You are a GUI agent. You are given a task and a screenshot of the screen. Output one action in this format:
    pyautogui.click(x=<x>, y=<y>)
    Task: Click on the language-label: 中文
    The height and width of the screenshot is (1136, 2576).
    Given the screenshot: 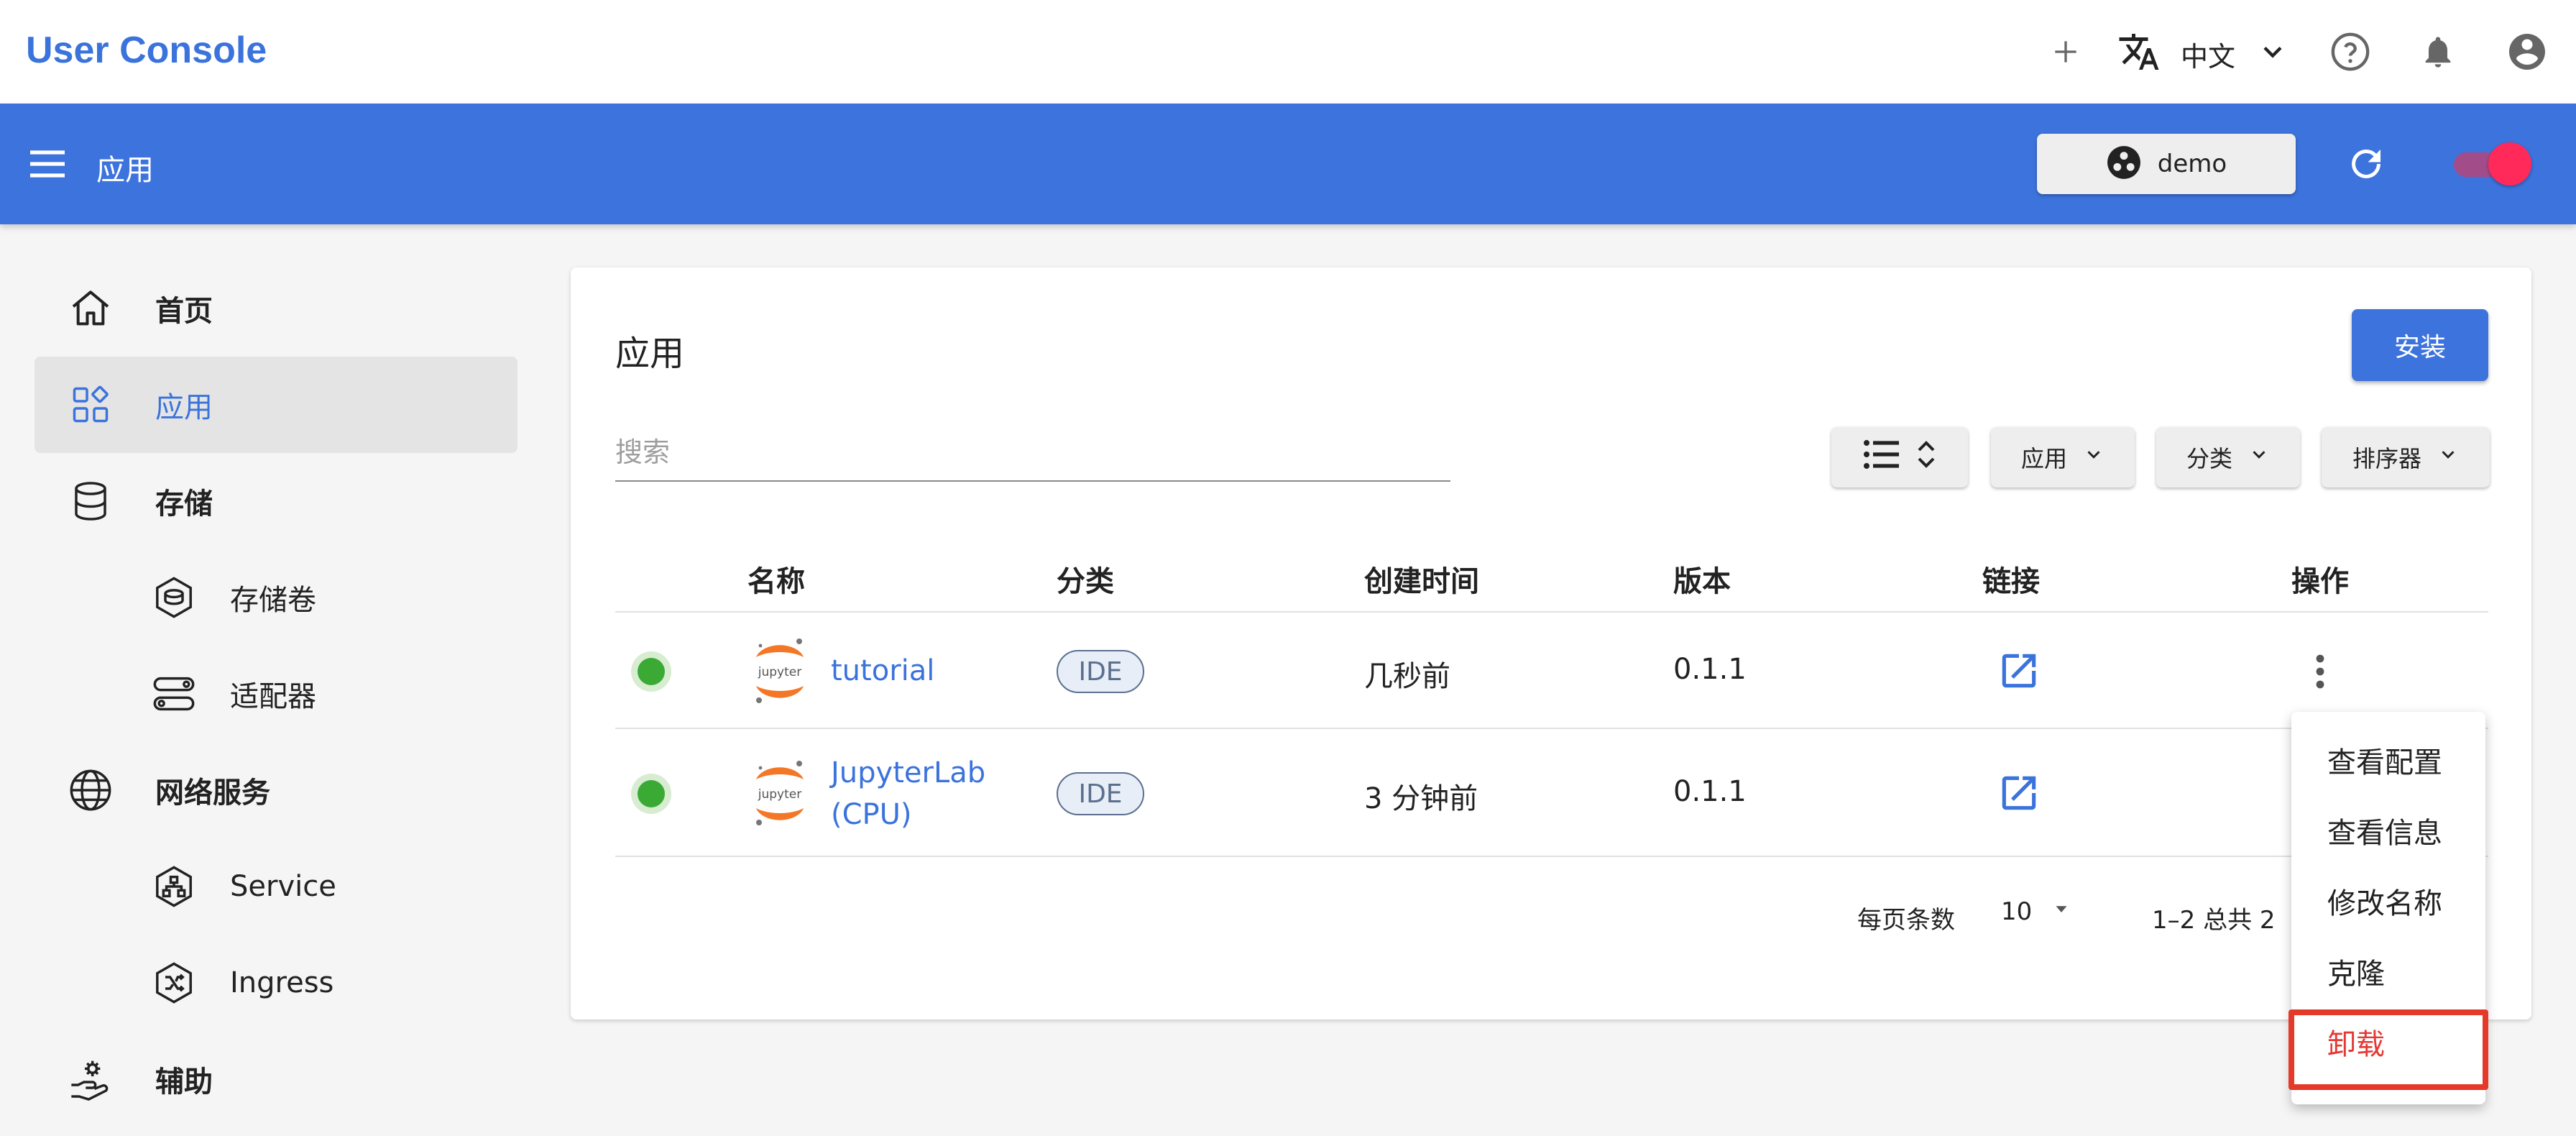 What is the action you would take?
    pyautogui.click(x=2208, y=54)
    